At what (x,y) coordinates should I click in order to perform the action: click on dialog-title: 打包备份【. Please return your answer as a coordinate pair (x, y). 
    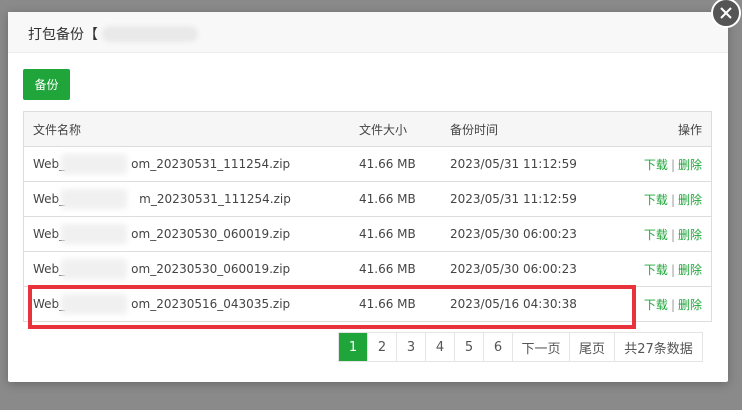
    Looking at the image, I should click on (113, 34).